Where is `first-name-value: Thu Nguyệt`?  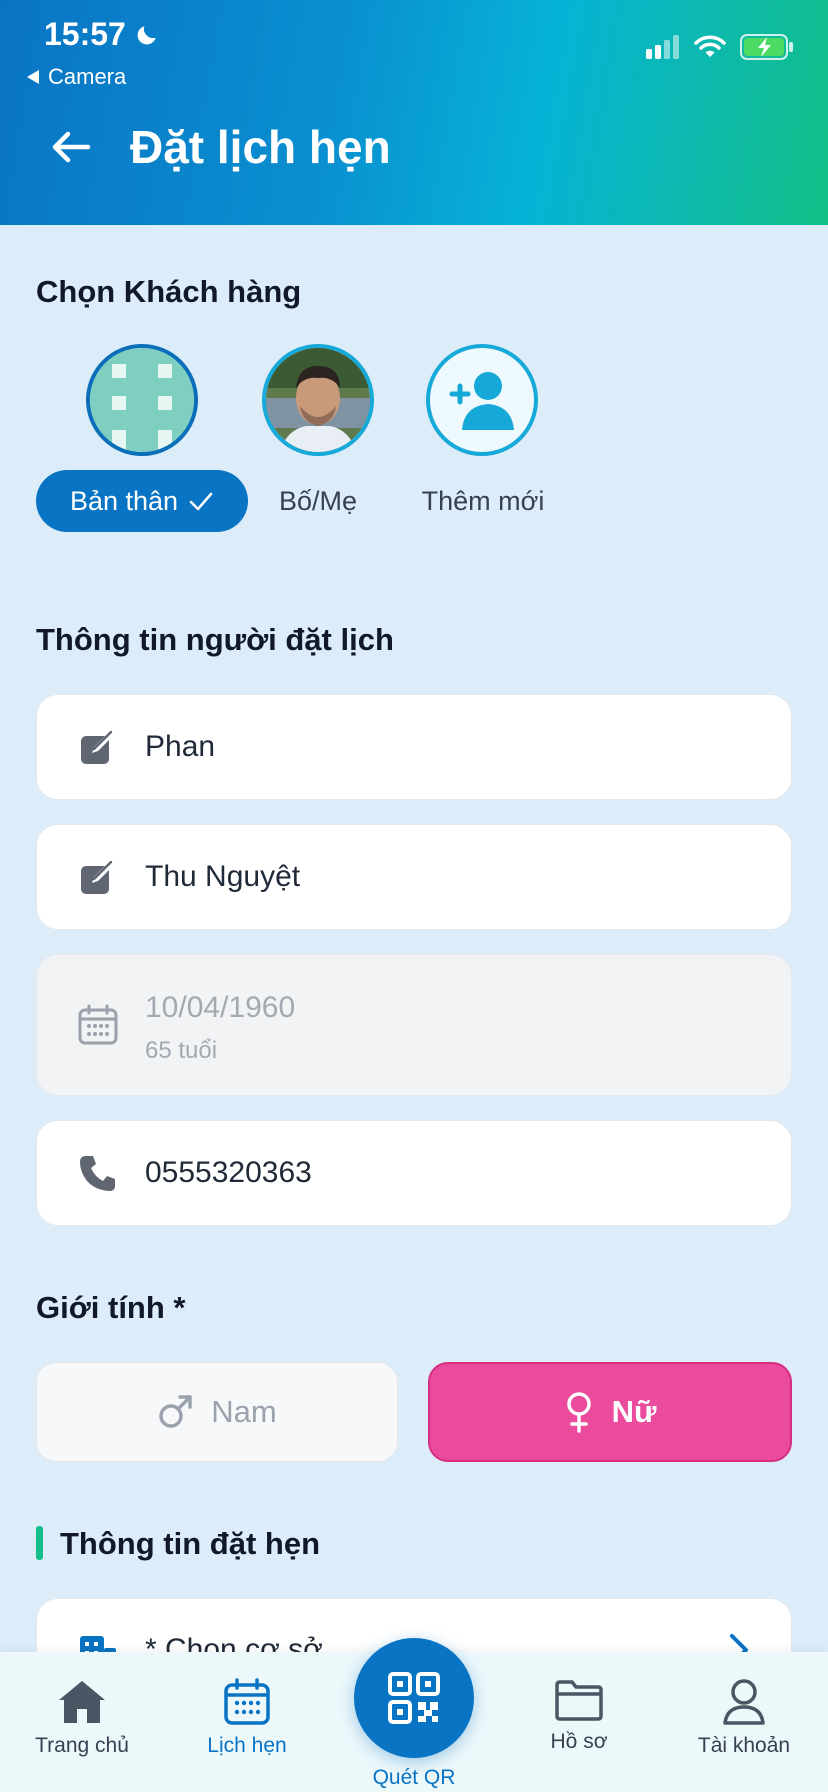
first-name-value: Thu Nguyệt is located at coordinates (223, 876).